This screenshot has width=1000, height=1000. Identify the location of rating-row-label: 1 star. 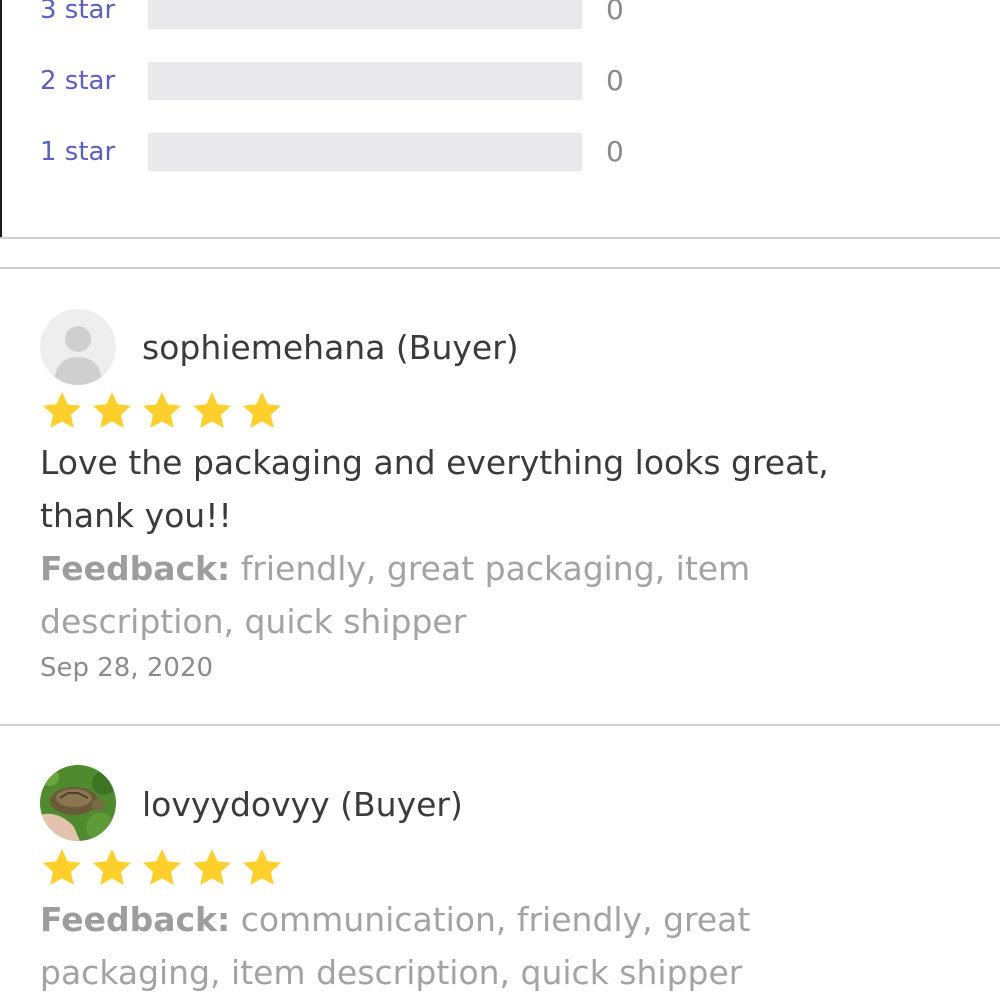
(77, 152).